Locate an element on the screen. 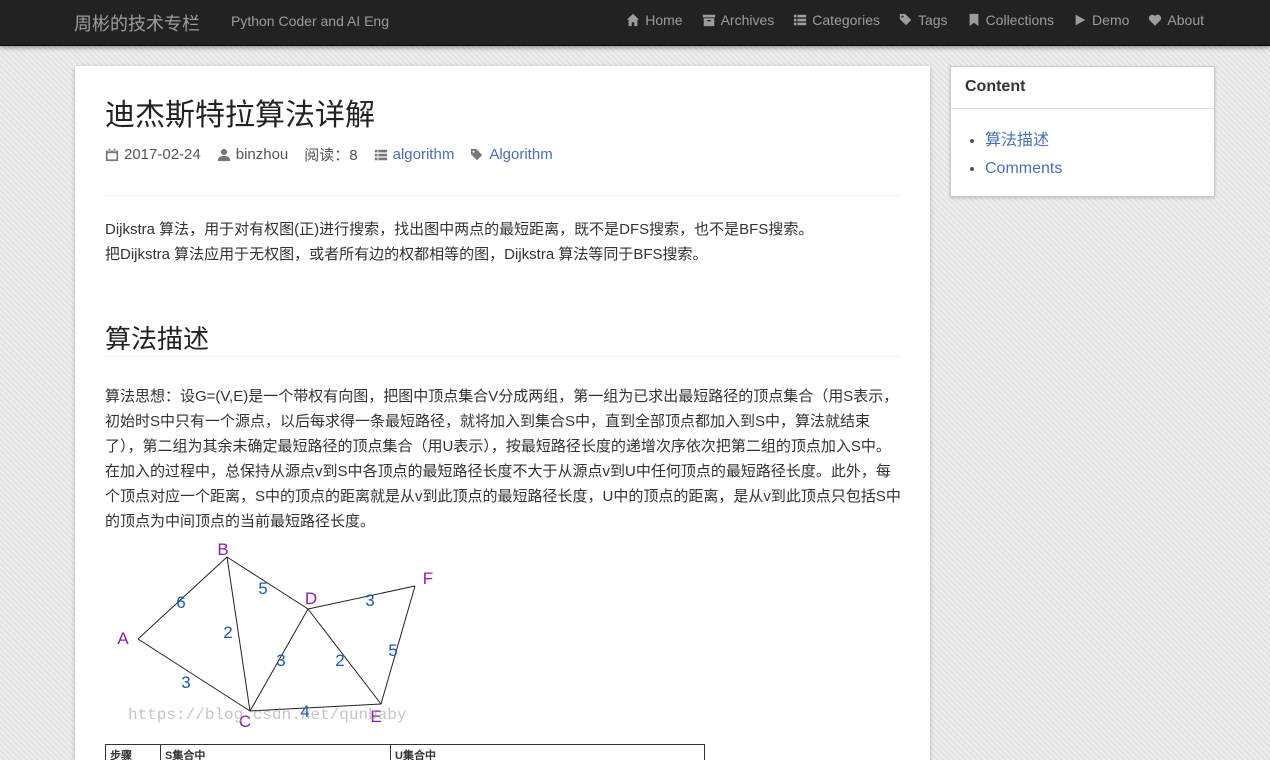 The width and height of the screenshot is (1270, 760). nav-categories-label: Categories is located at coordinates (846, 20).